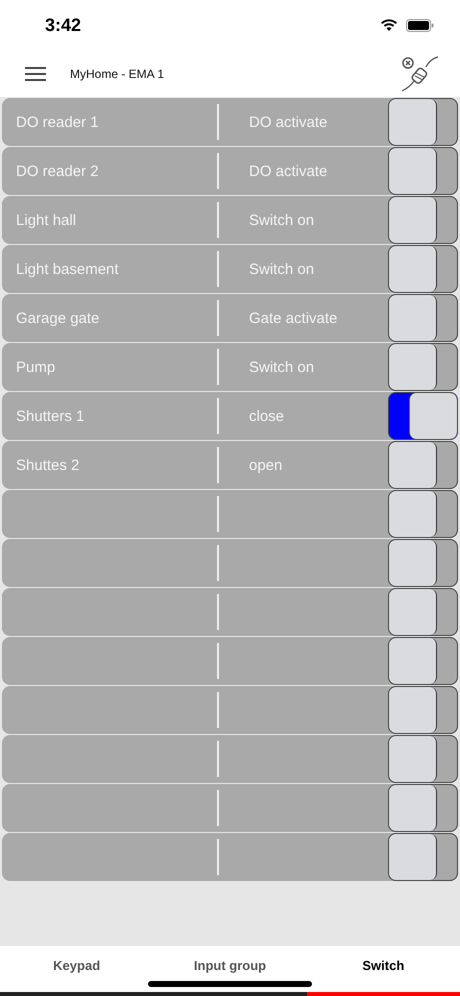 The height and width of the screenshot is (996, 460). Describe the element at coordinates (57, 122) in the screenshot. I see `device-name: DO reader 1` at that location.